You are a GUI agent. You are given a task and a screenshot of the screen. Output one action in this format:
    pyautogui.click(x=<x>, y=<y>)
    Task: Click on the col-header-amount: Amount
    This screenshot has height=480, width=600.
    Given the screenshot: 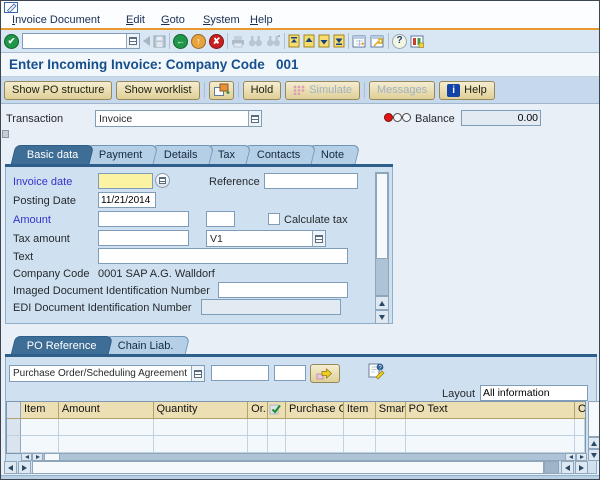 What is the action you would take?
    pyautogui.click(x=106, y=410)
    